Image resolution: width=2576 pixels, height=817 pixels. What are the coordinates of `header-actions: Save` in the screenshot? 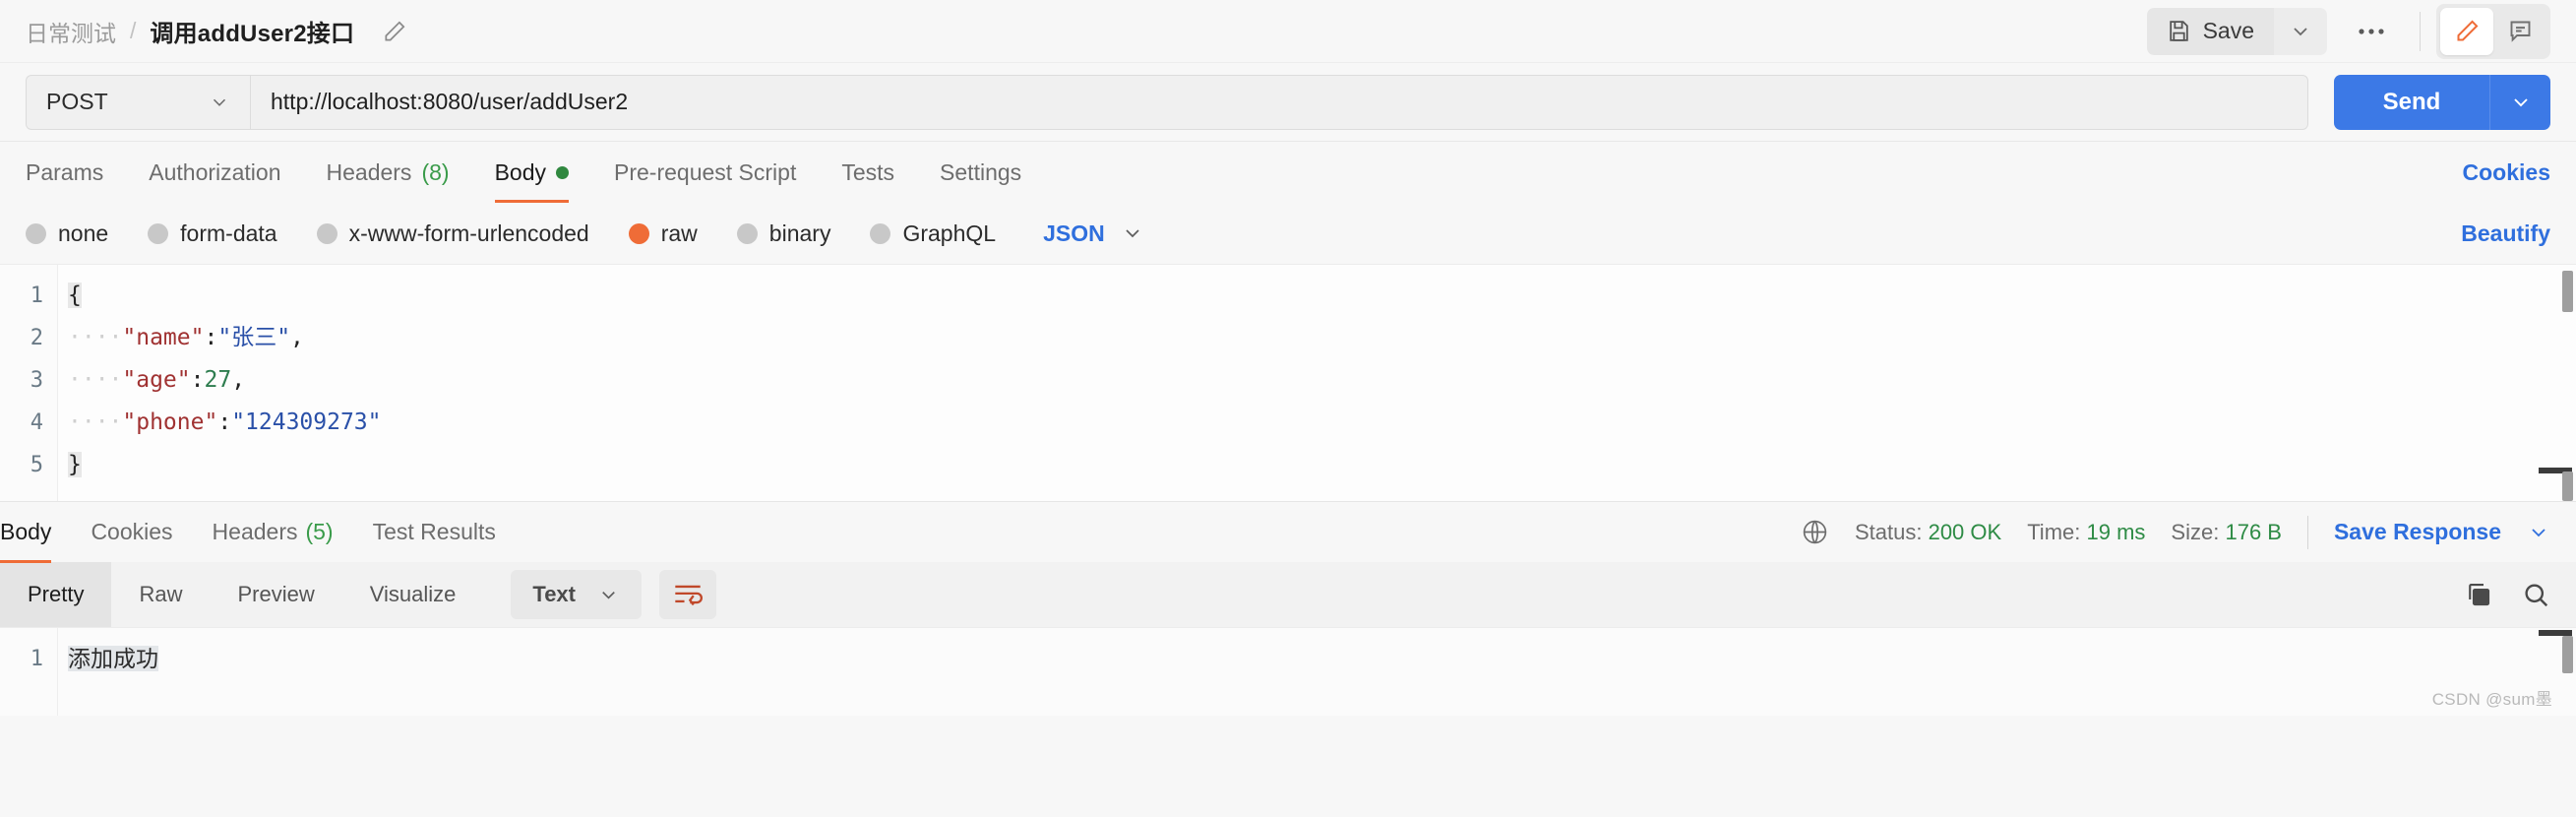 It's located at (2348, 31).